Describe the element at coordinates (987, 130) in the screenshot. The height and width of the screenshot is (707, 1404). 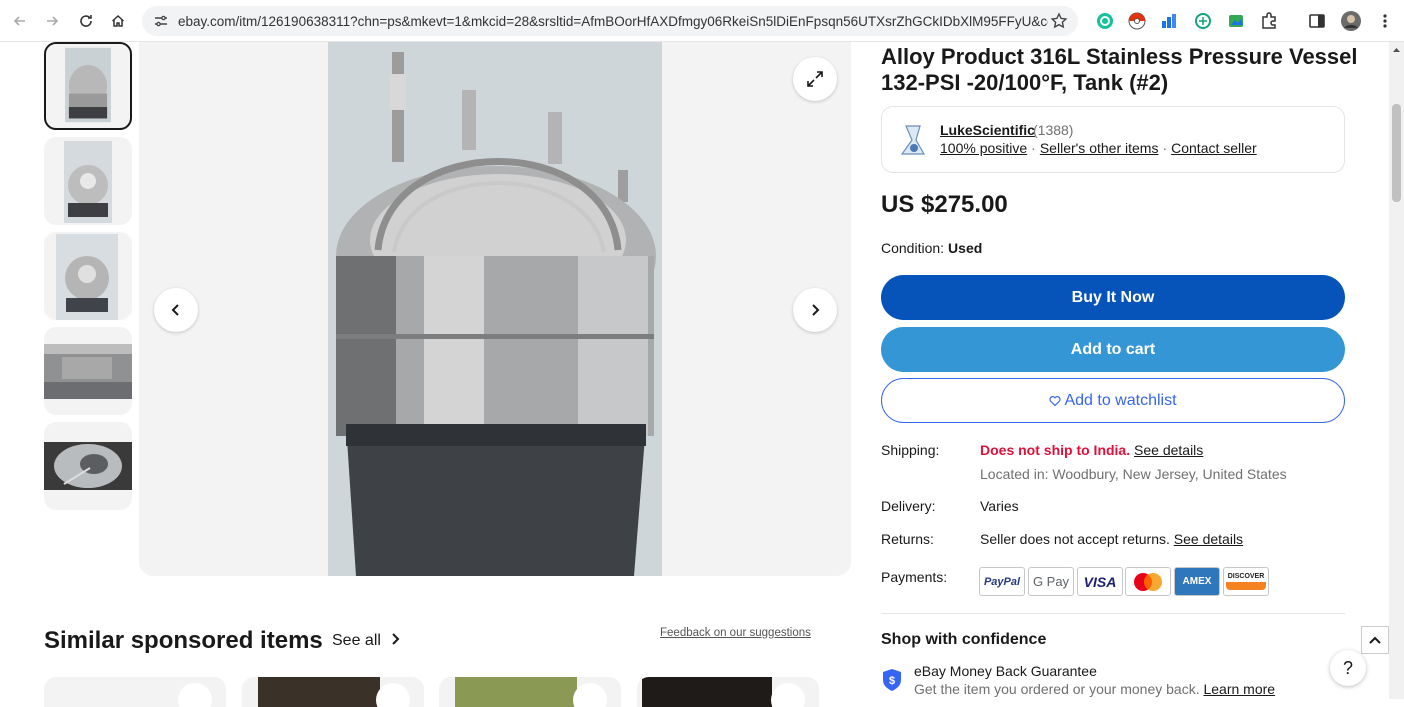
I see `seller-name-link: LukeScientific` at that location.